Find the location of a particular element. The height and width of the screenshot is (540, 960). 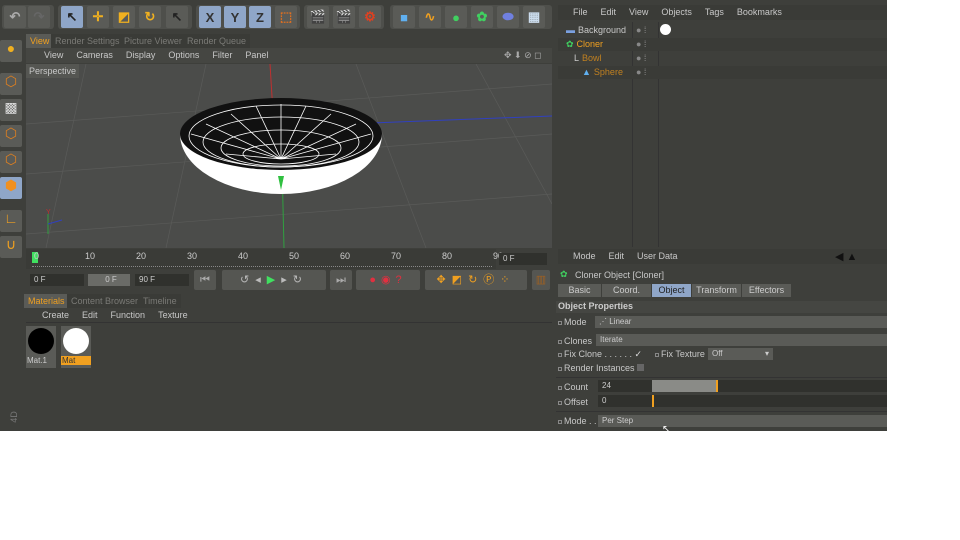

tab-effectors: Effectors is located at coordinates (766, 290).